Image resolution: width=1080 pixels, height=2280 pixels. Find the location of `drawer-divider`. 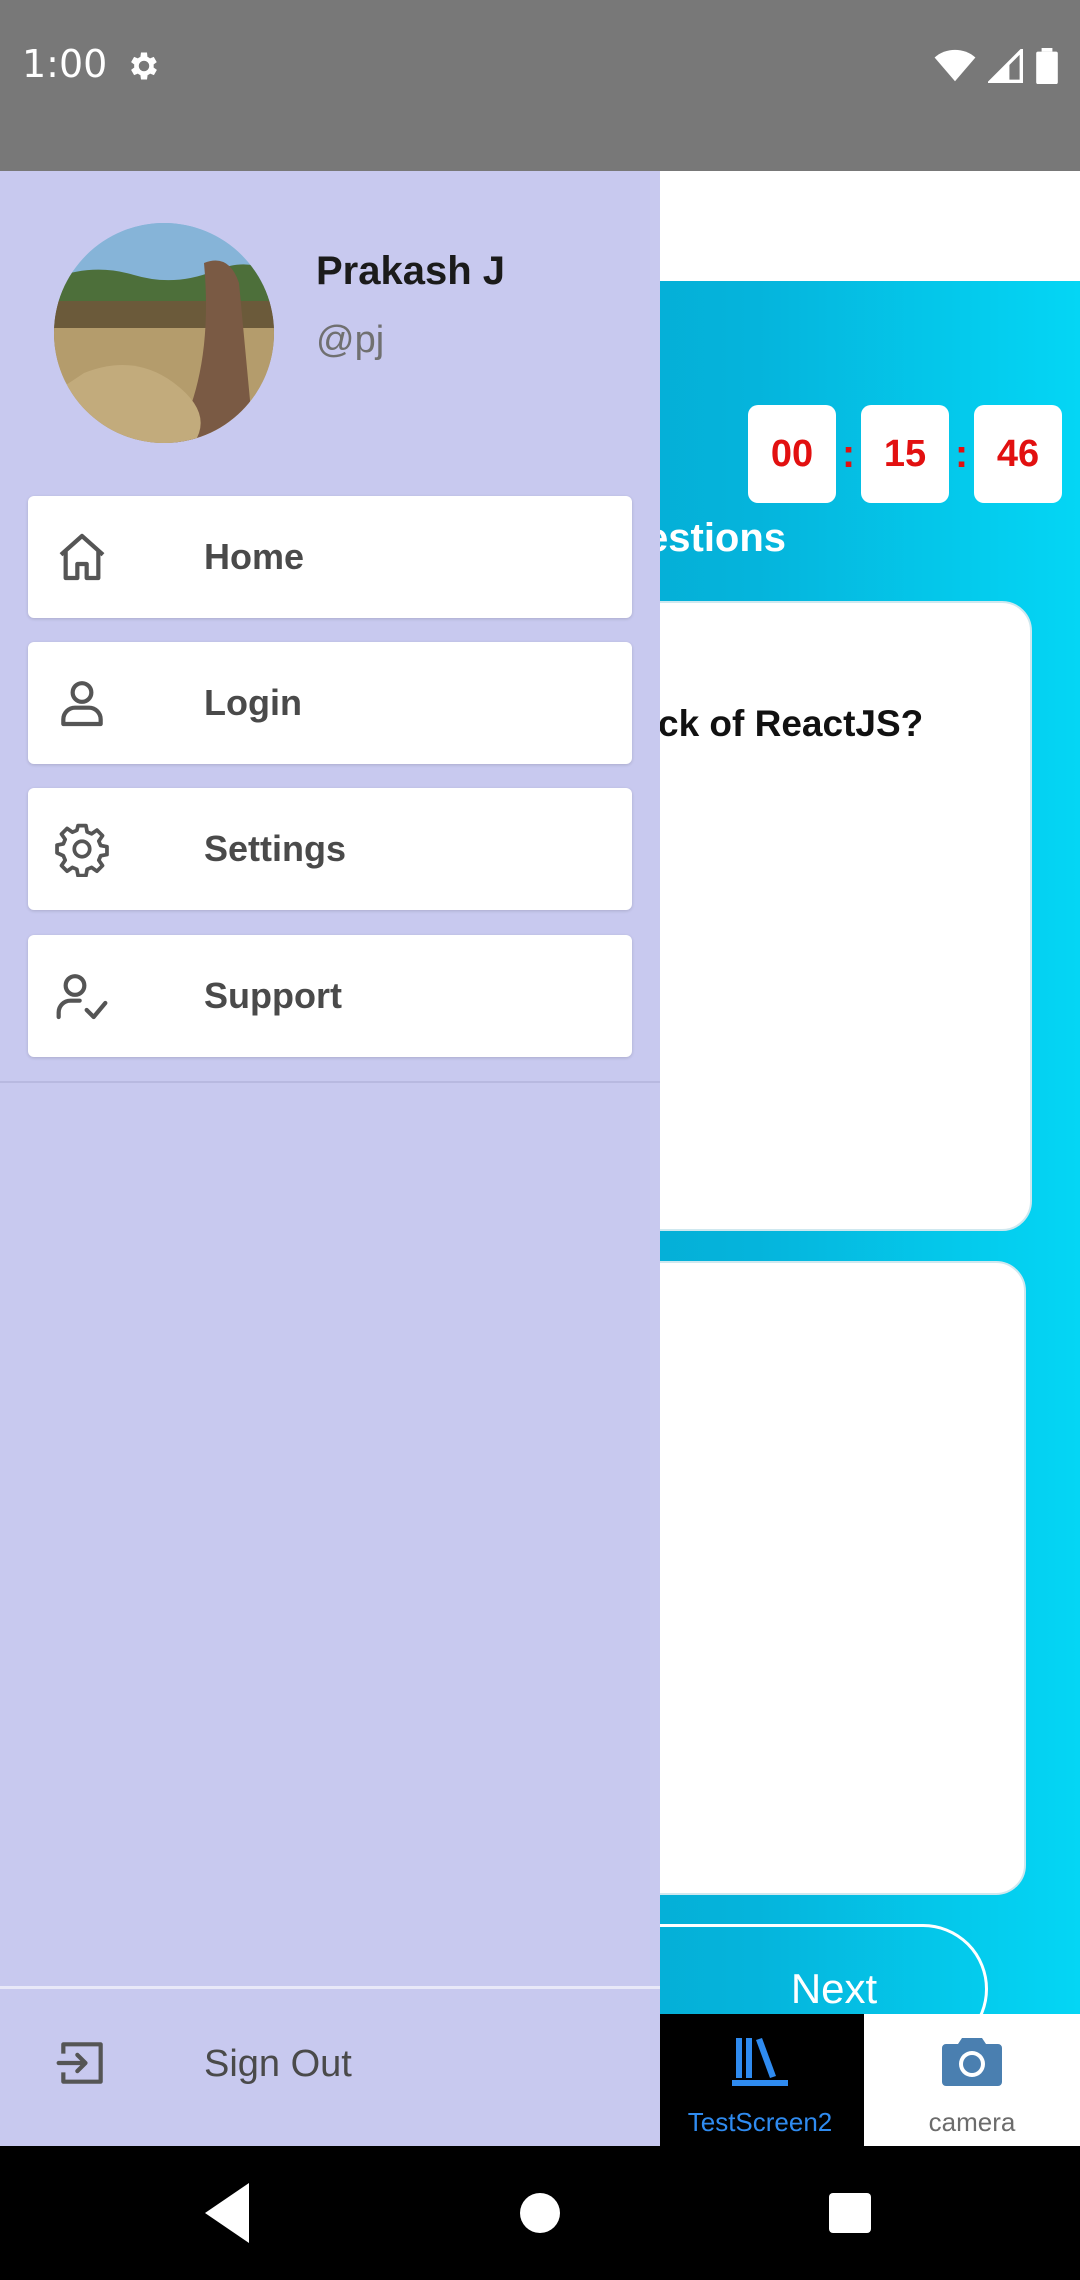

drawer-divider is located at coordinates (330, 1082).